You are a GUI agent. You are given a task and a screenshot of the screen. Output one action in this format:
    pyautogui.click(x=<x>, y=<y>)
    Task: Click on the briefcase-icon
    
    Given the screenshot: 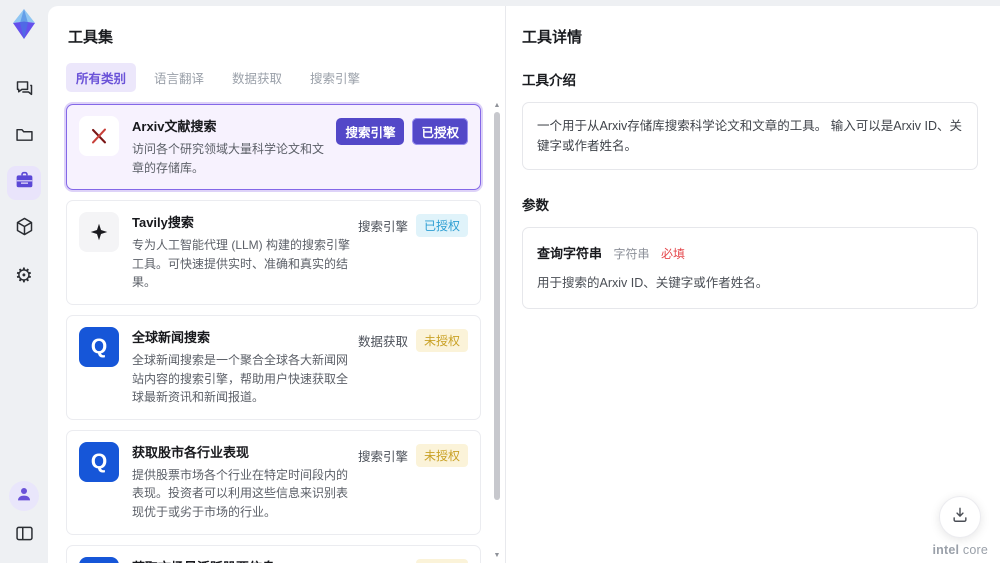 What is the action you would take?
    pyautogui.click(x=24, y=183)
    